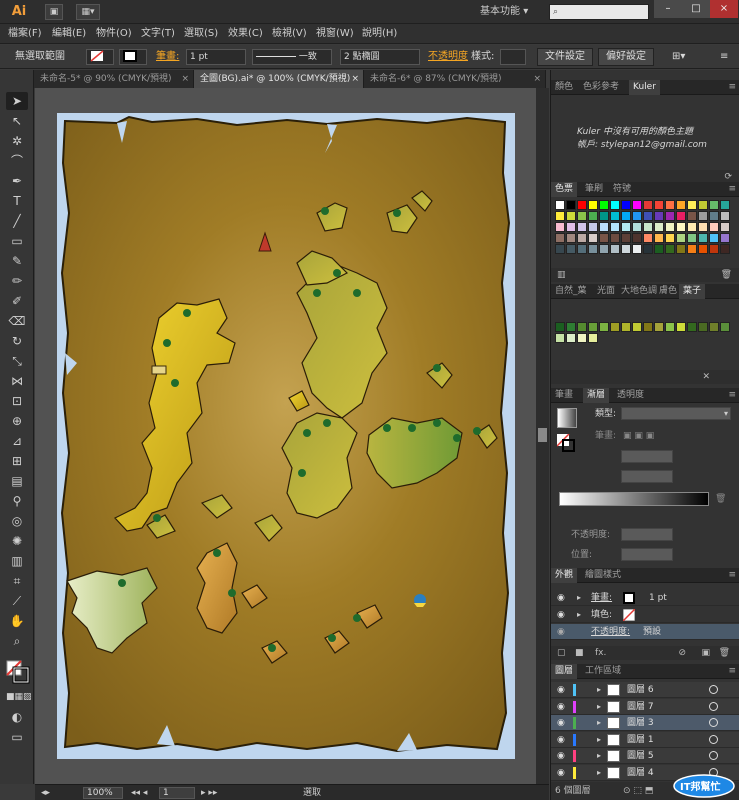  Describe the element at coordinates (645, 756) in the screenshot. I see `layer-row: ◉ ▸ 圖層 5` at that location.